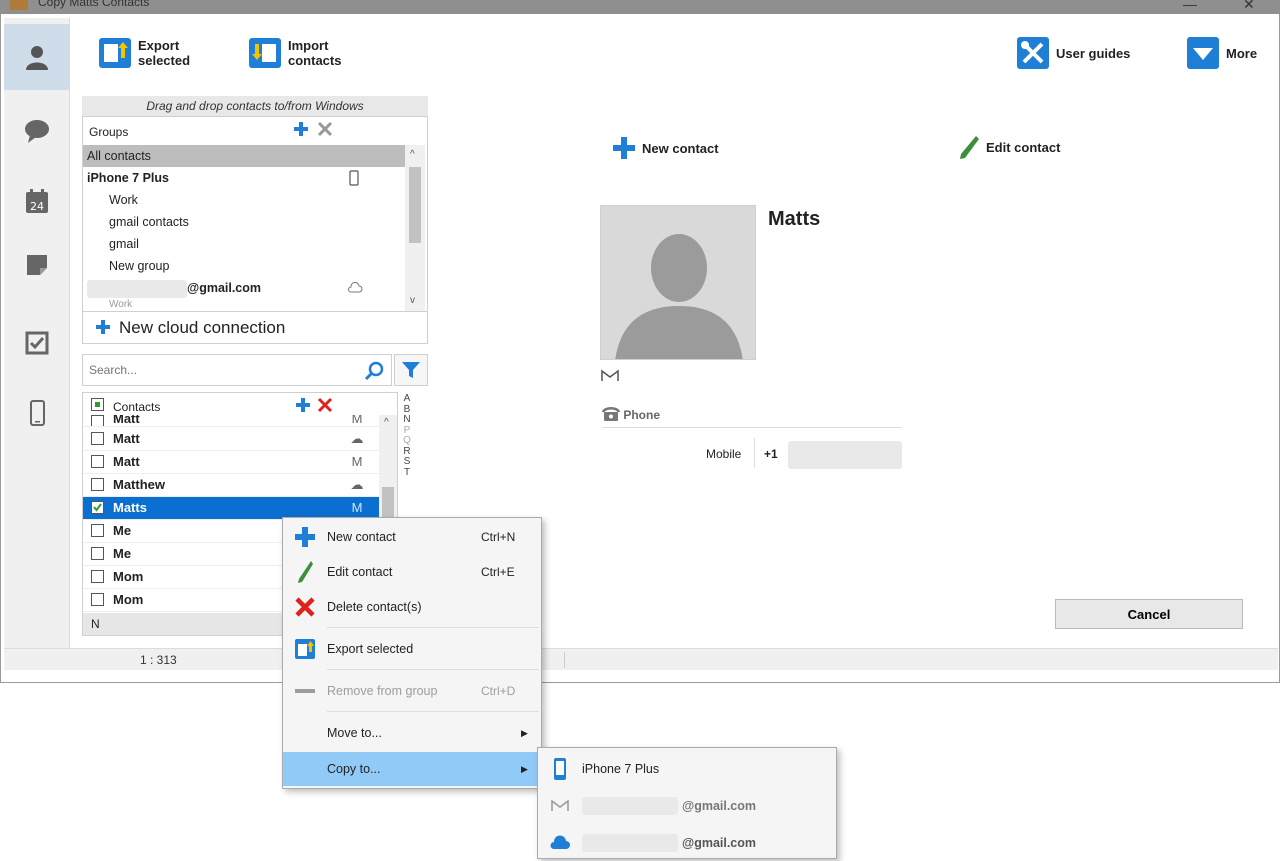  What do you see at coordinates (630, 805) in the screenshot?
I see `redacted-email` at bounding box center [630, 805].